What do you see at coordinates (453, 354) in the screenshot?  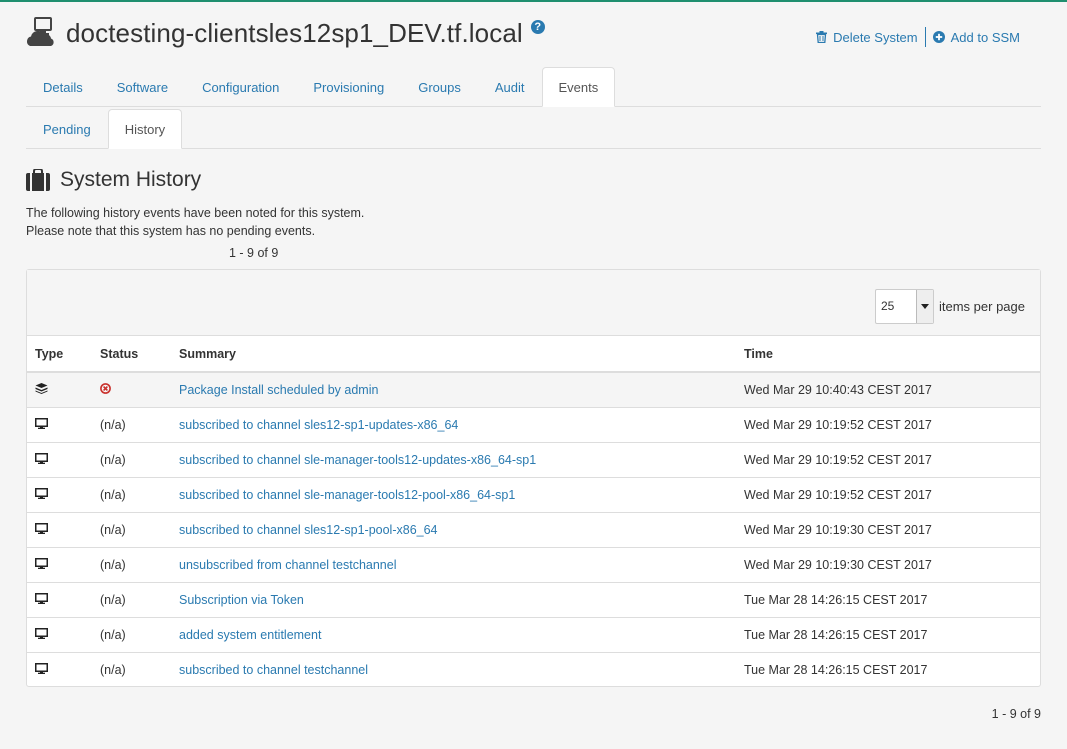 I see `column-header-summary: Summary` at bounding box center [453, 354].